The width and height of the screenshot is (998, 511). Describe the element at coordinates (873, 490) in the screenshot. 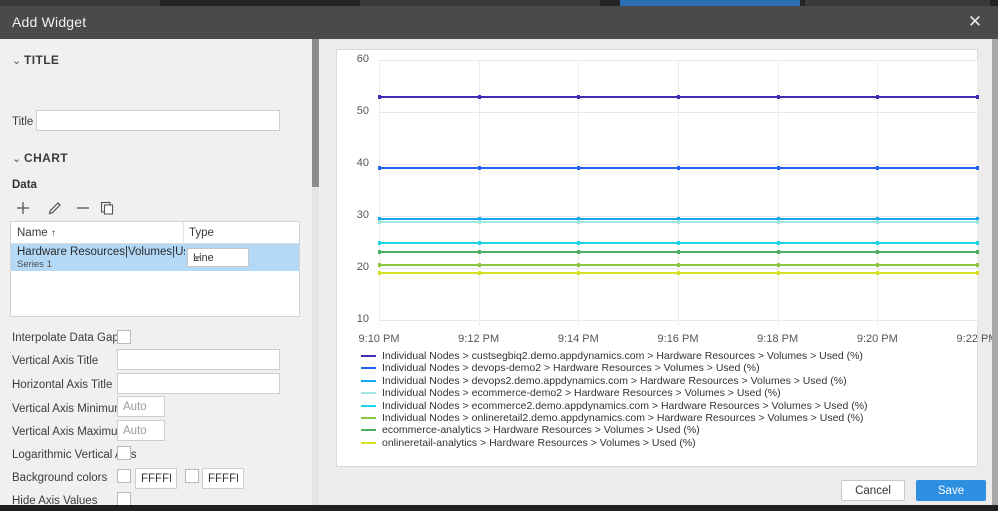

I see `cancel-button: Cancel` at that location.